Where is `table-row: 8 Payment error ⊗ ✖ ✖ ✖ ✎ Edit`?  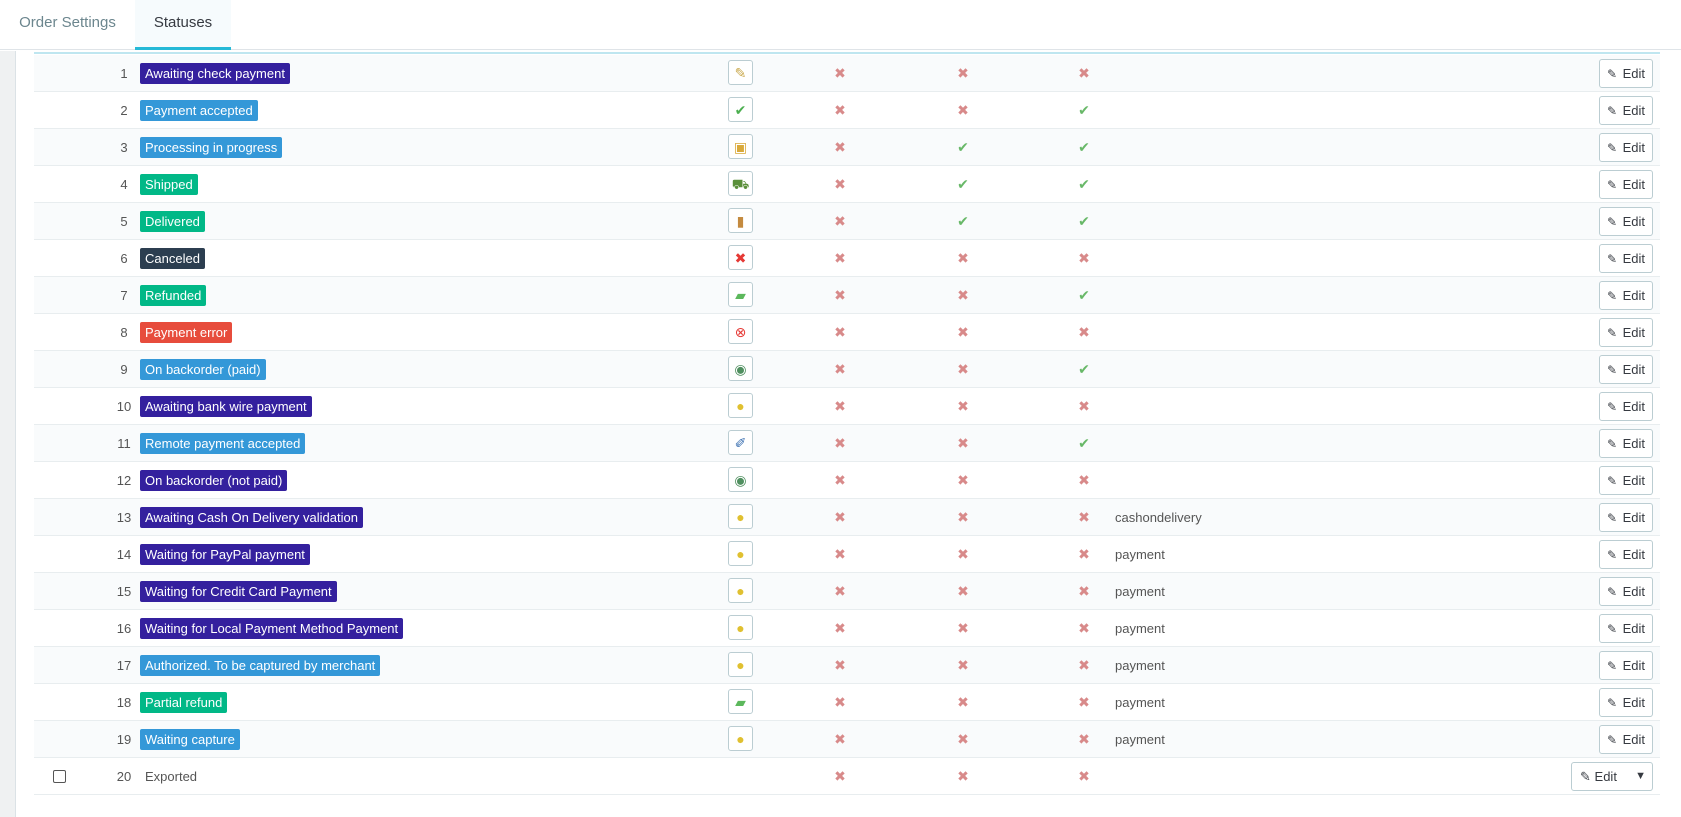 table-row: 8 Payment error ⊗ ✖ ✖ ✖ ✎ Edit is located at coordinates (847, 332).